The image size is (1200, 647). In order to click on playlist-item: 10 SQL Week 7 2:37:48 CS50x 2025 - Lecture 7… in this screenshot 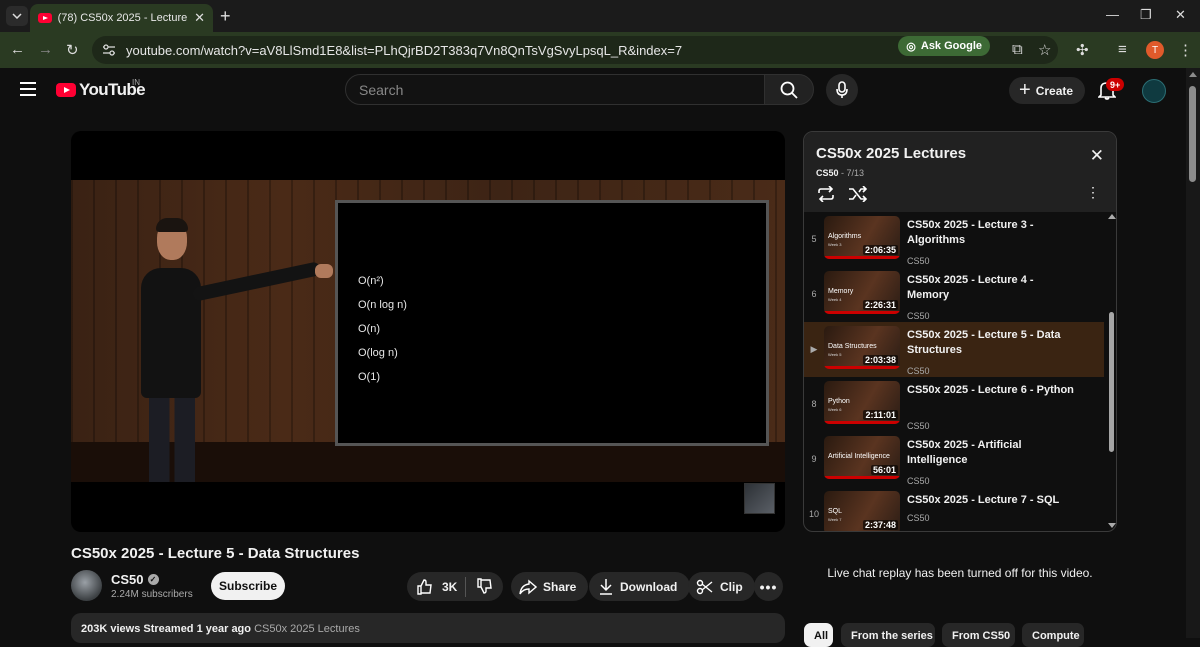, I will do `click(954, 509)`.